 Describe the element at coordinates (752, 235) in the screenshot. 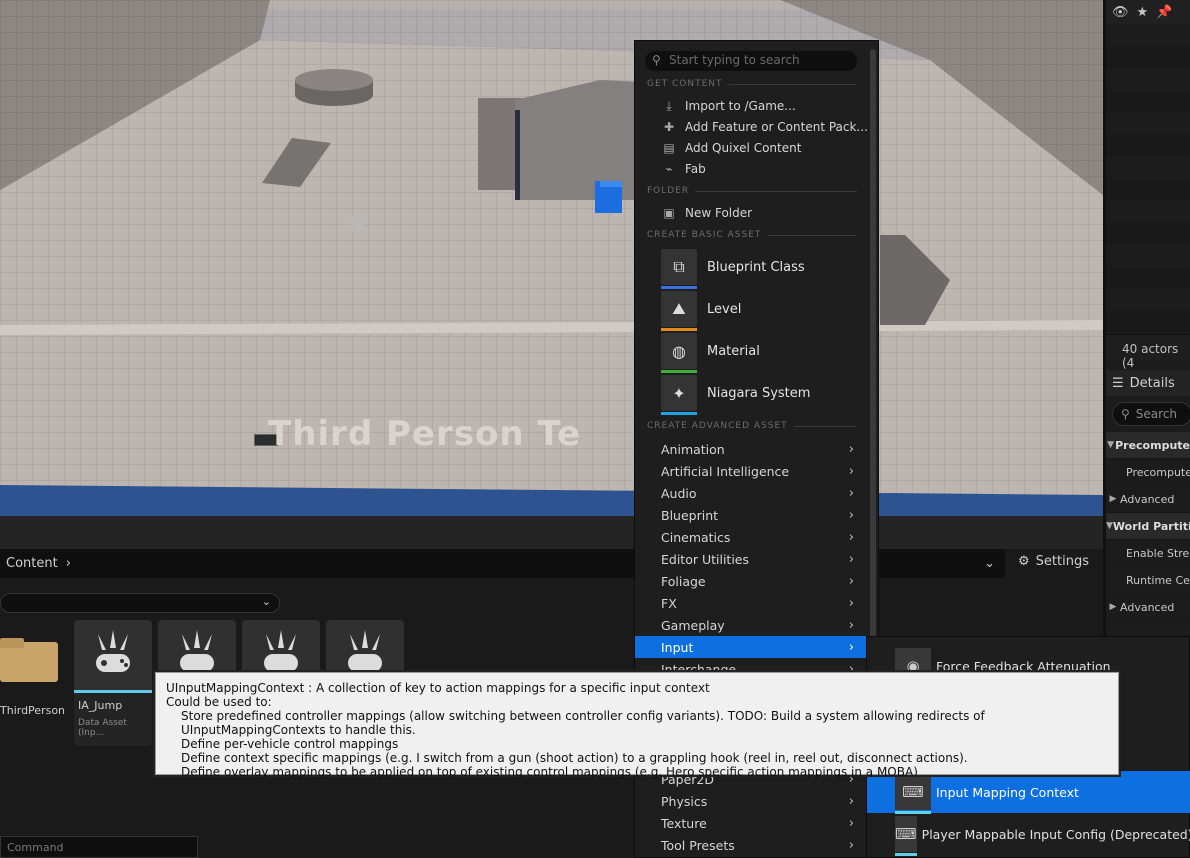

I see `section-create-basic: CREATE BASIC ASSET` at that location.